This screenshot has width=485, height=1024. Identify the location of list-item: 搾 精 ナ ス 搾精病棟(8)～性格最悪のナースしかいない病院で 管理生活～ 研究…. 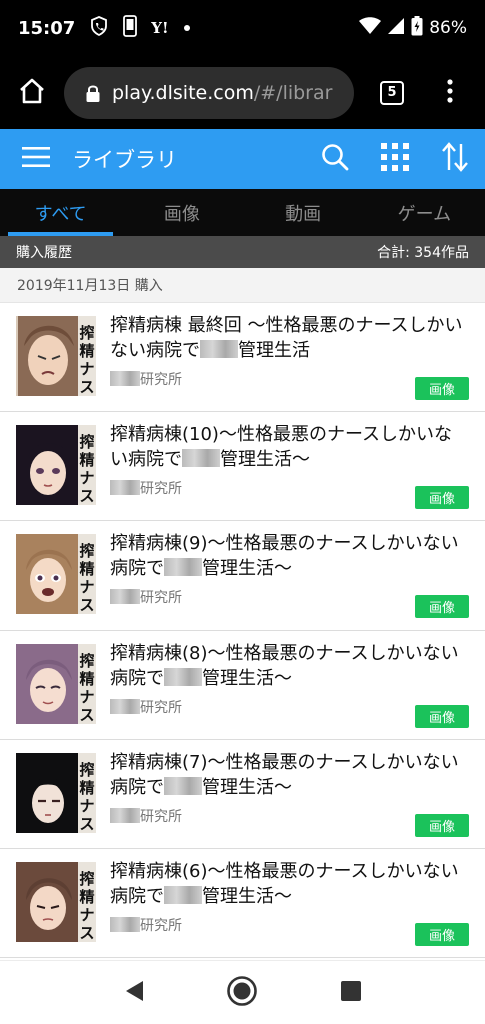
(242, 685).